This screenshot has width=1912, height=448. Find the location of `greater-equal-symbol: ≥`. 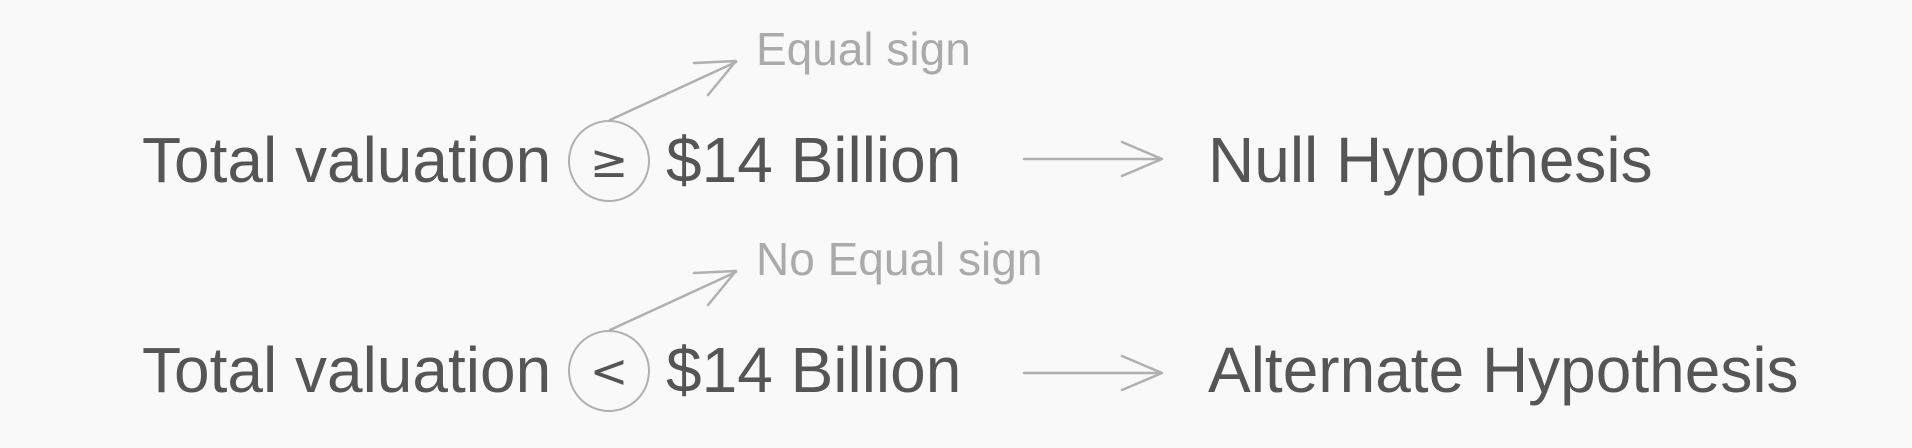

greater-equal-symbol: ≥ is located at coordinates (609, 161).